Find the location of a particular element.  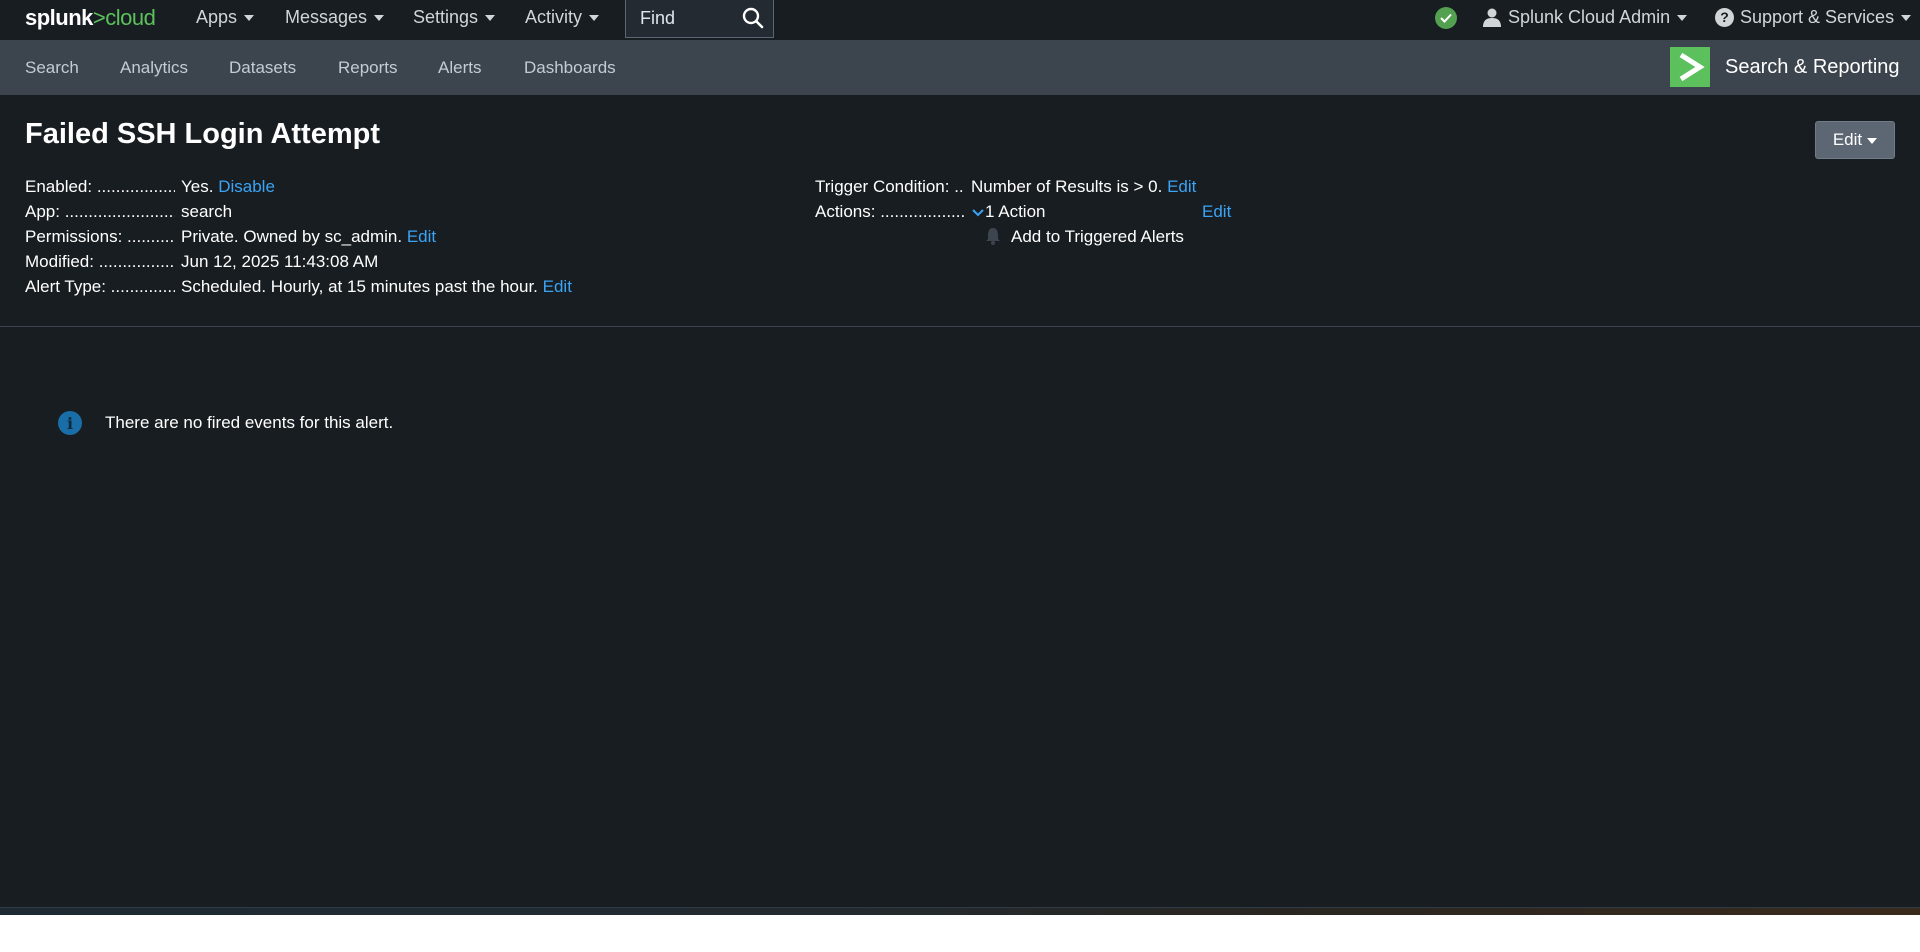

find-input is located at coordinates (687, 18).